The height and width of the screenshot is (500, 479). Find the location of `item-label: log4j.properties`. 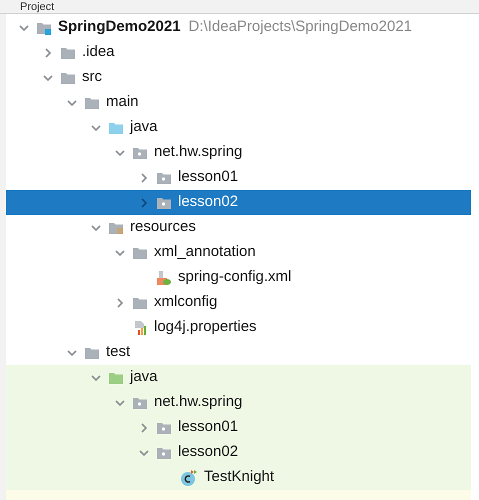

item-label: log4j.properties is located at coordinates (205, 327).